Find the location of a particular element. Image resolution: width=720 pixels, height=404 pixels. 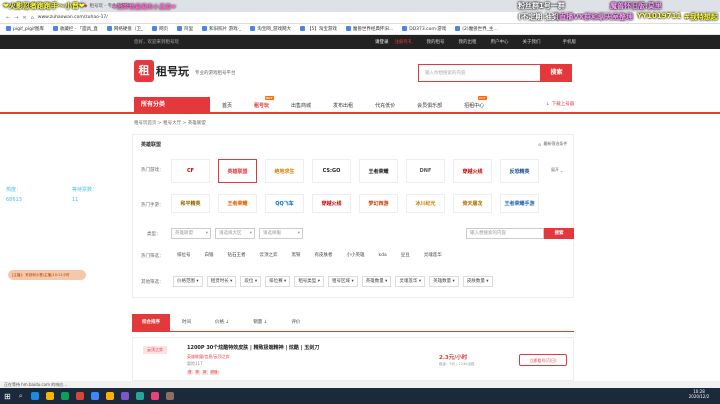

game-card: DNF is located at coordinates (425, 171).